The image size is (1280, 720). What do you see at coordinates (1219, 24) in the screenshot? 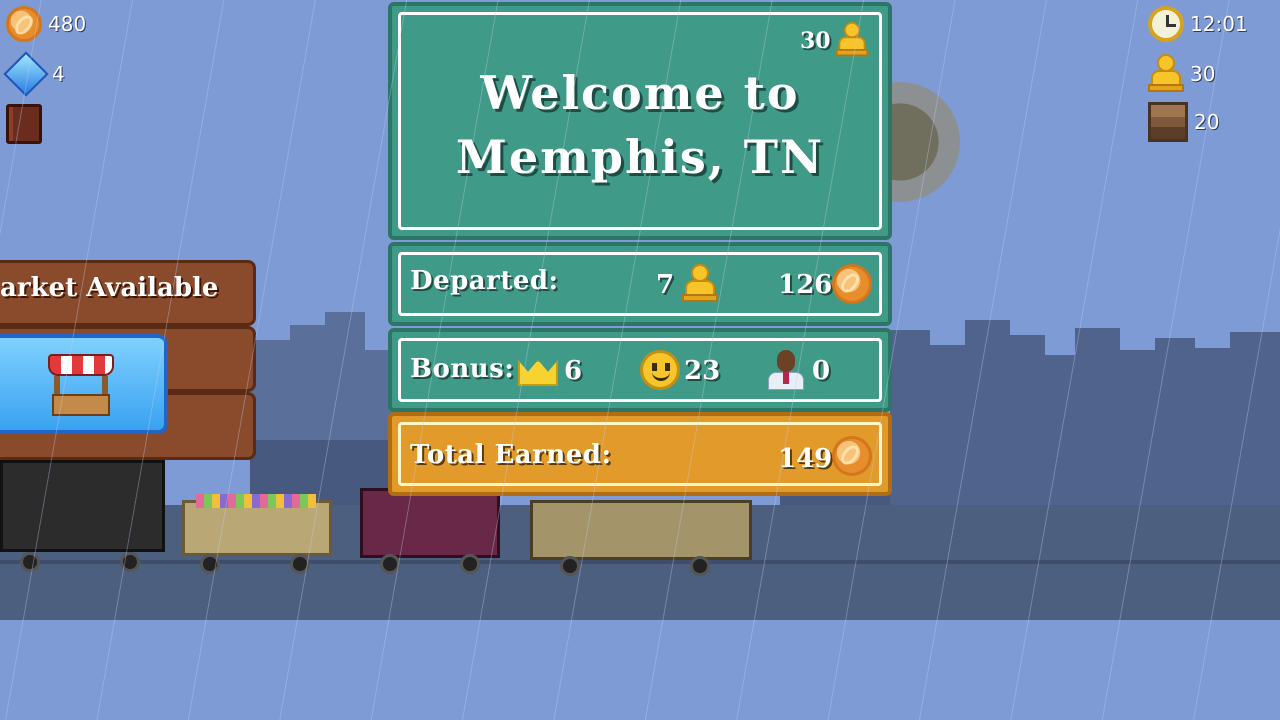
I see `time-text: 12:01` at bounding box center [1219, 24].